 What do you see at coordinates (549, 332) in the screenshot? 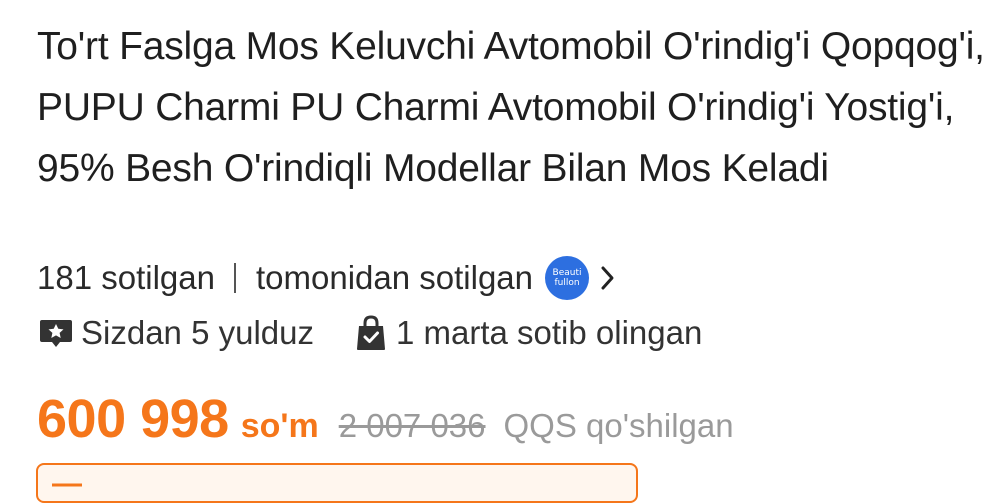
I see `purchase-text: 1 marta sotib olingan` at bounding box center [549, 332].